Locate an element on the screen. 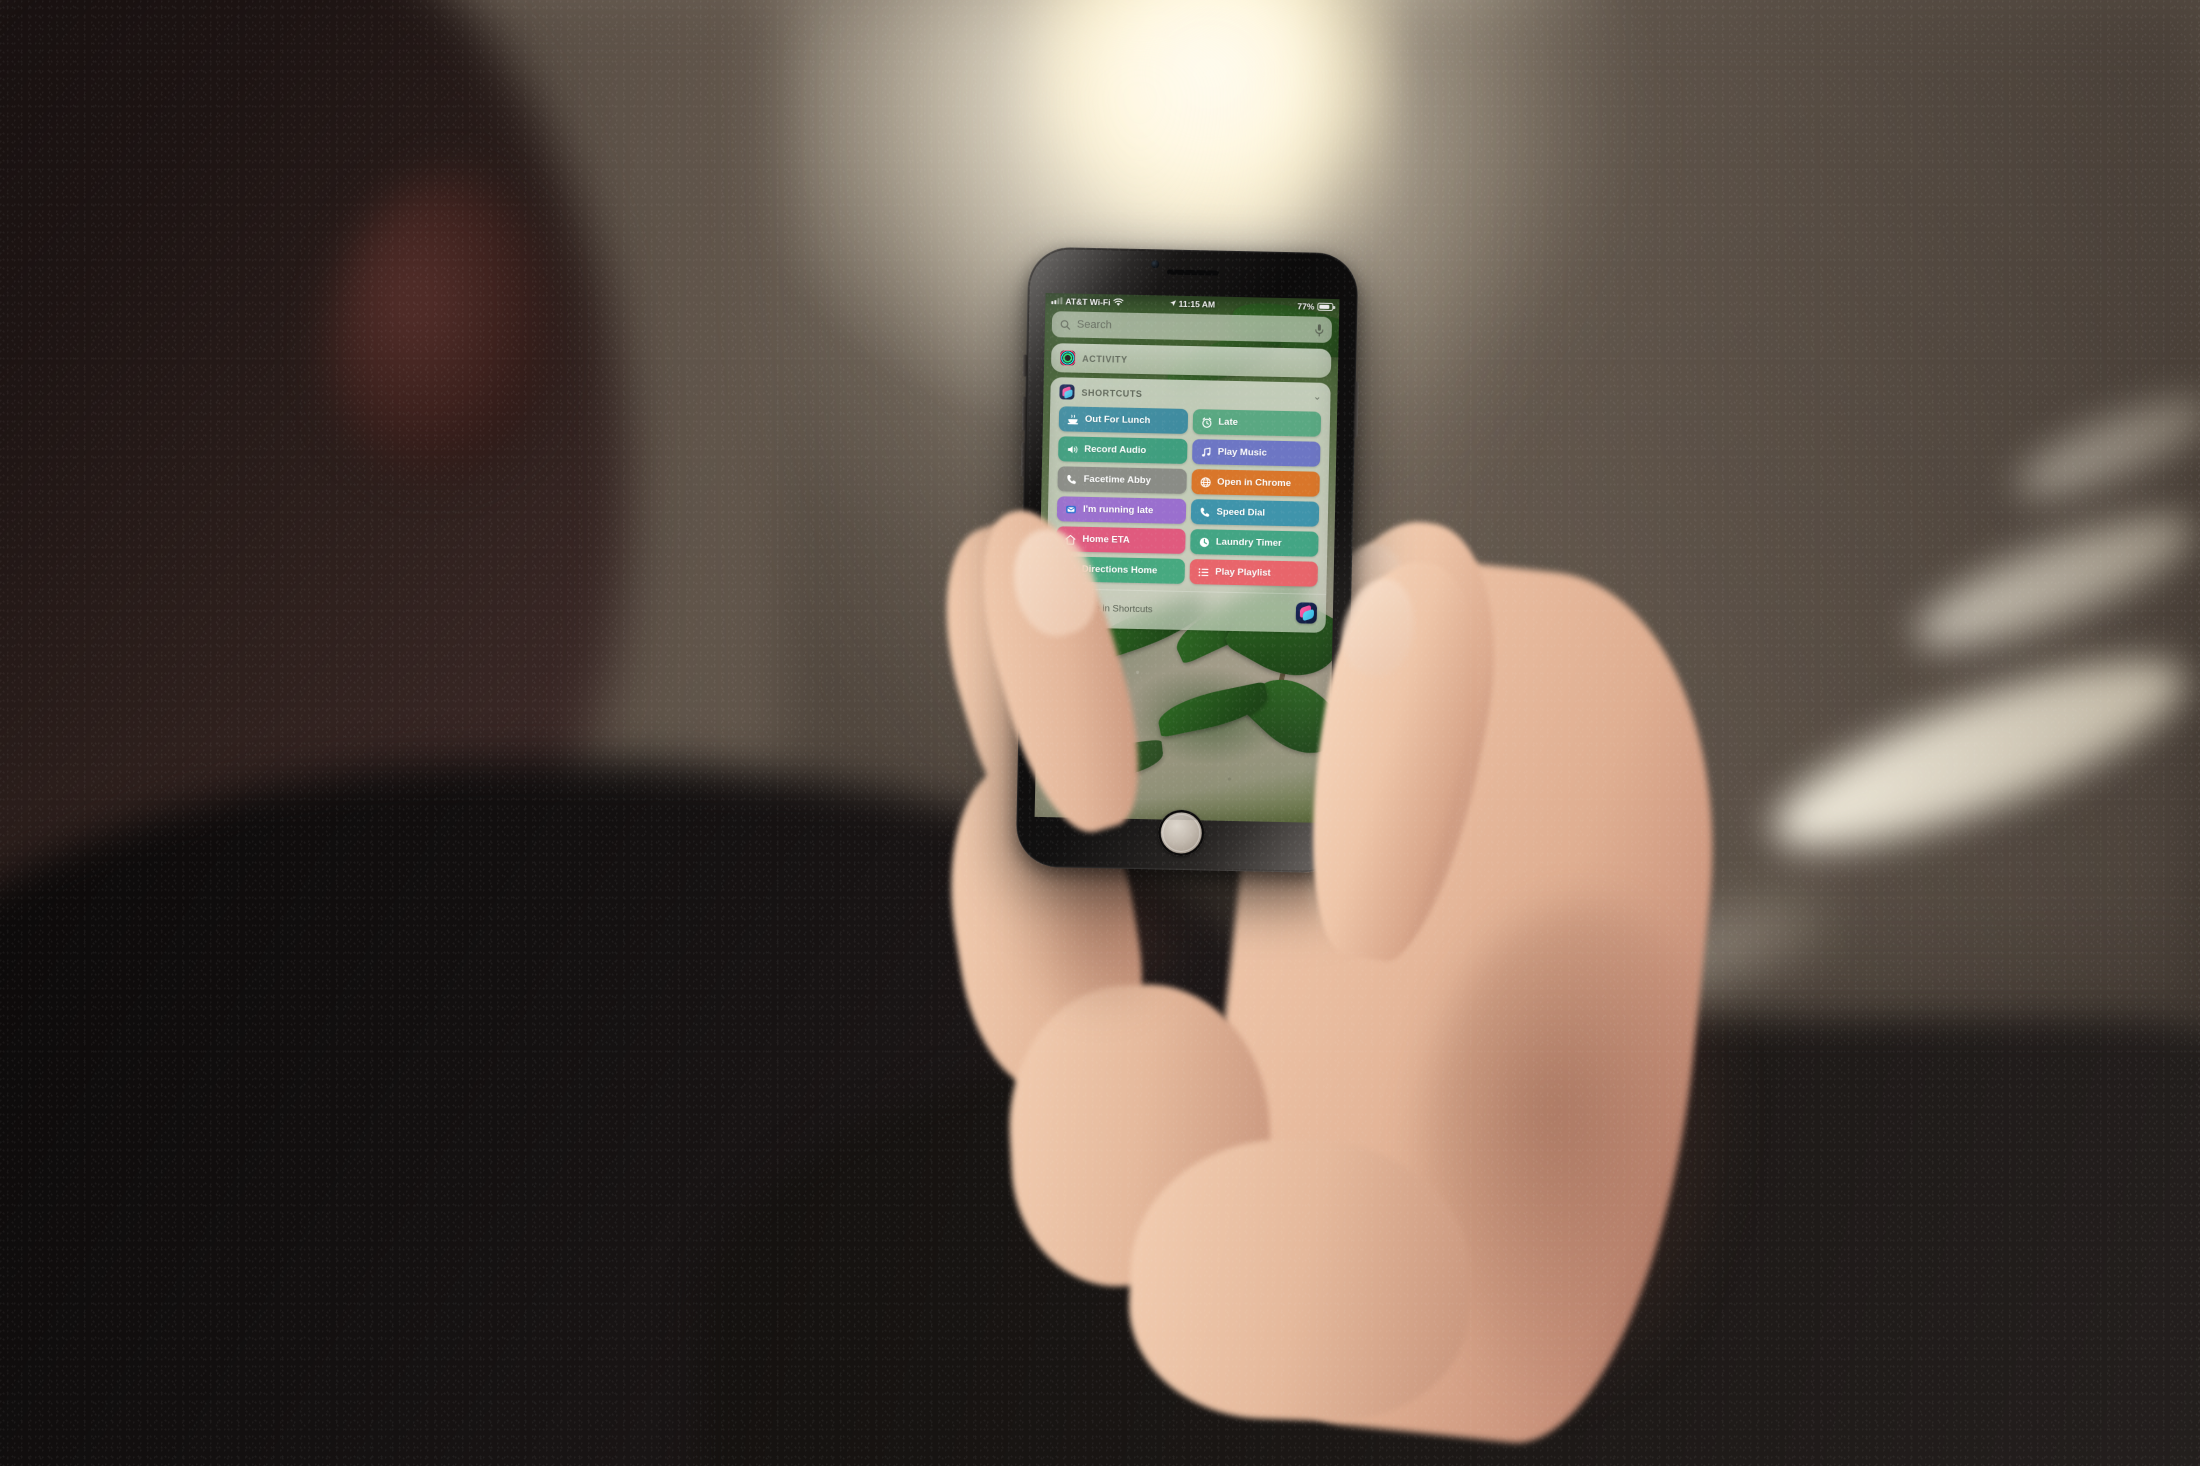 The height and width of the screenshot is (1466, 2200). mute-switch is located at coordinates (1025, 365).